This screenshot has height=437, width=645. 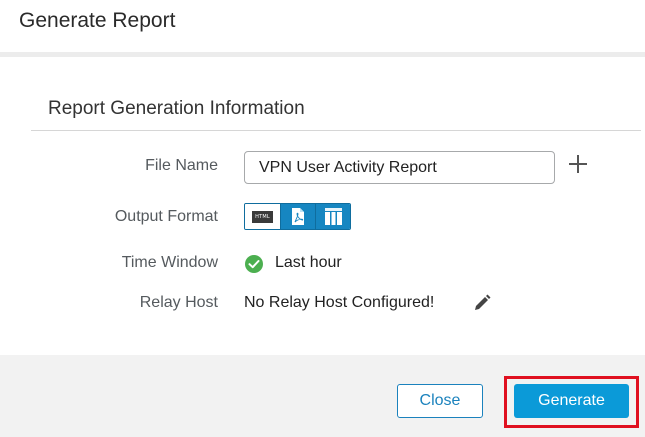 I want to click on relay-host-label: Relay Host, so click(x=178, y=302).